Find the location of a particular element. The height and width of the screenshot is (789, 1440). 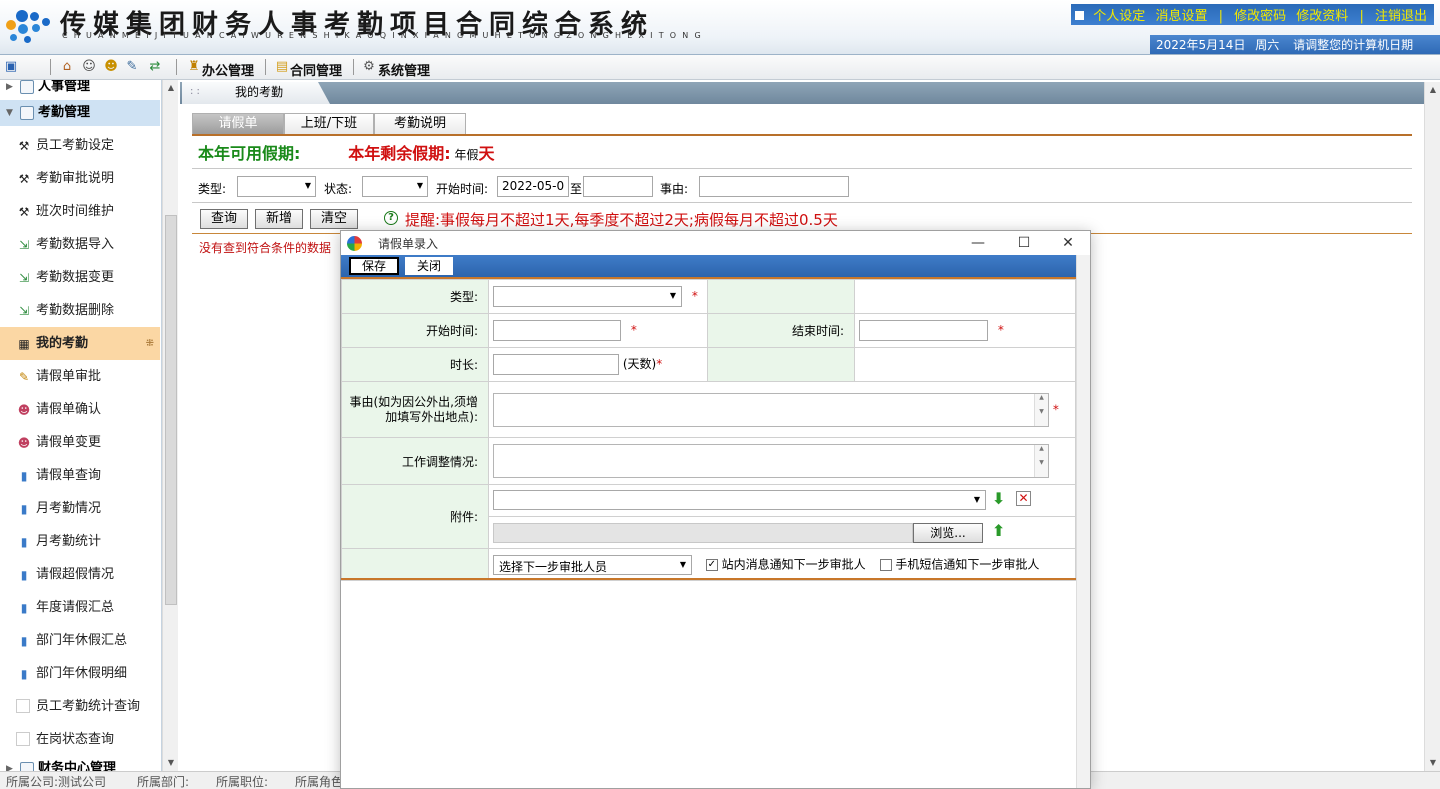

menu-contract: 合同管理 is located at coordinates (316, 69).